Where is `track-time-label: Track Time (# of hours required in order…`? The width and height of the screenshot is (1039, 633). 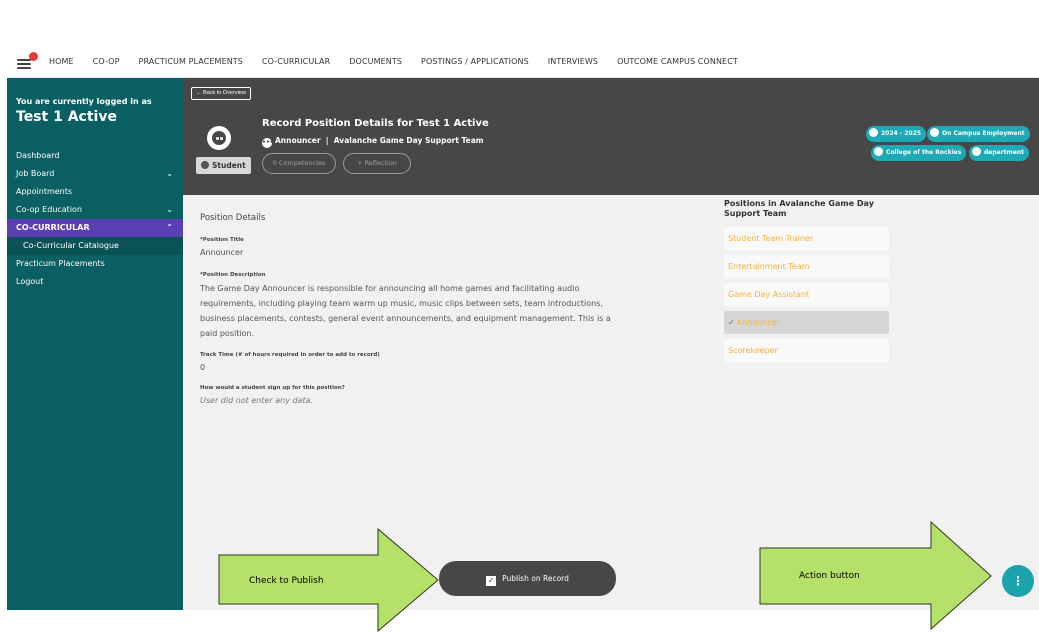
track-time-label: Track Time (# of hours required in order… is located at coordinates (290, 355).